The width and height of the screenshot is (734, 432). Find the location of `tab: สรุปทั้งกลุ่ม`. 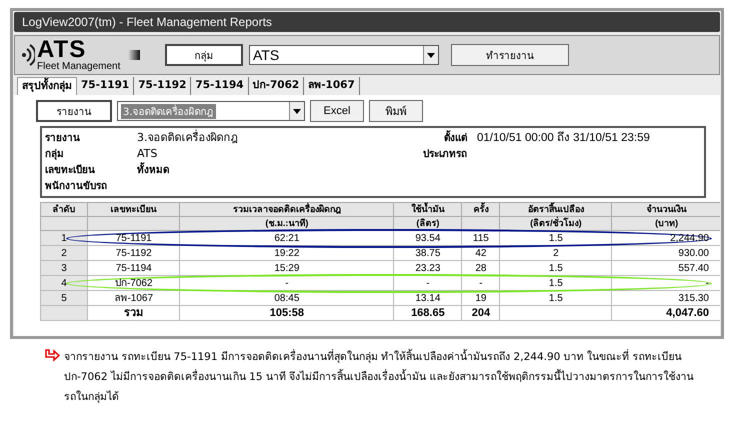

tab: สรุปทั้งกลุ่ม is located at coordinates (47, 86).